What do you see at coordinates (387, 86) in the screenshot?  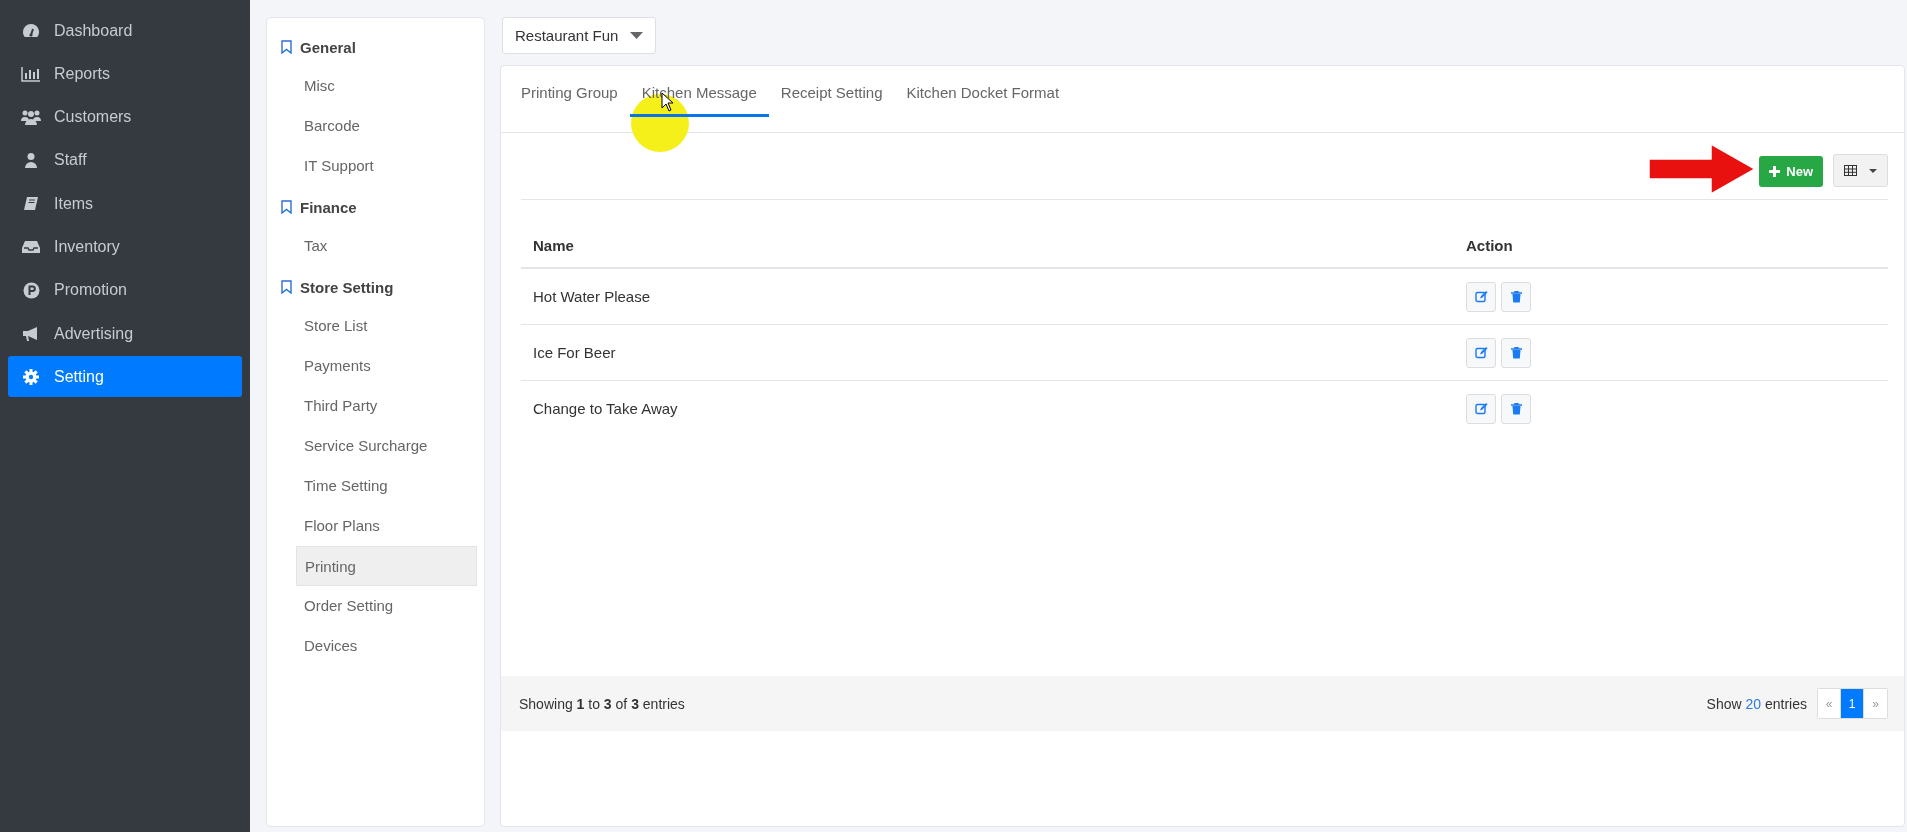 I see `settings-menu-item: Misc` at bounding box center [387, 86].